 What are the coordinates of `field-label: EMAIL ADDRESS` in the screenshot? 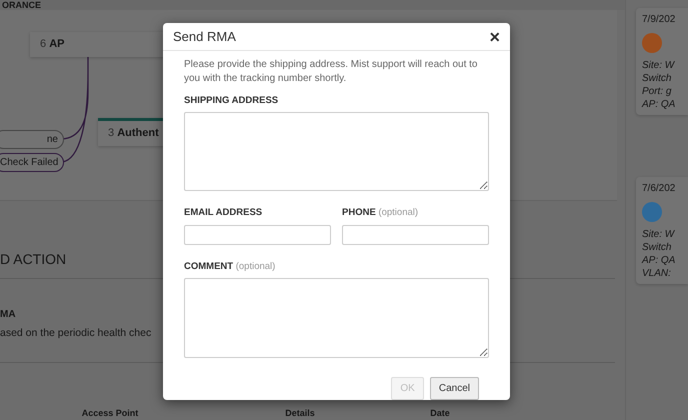 It's located at (224, 213).